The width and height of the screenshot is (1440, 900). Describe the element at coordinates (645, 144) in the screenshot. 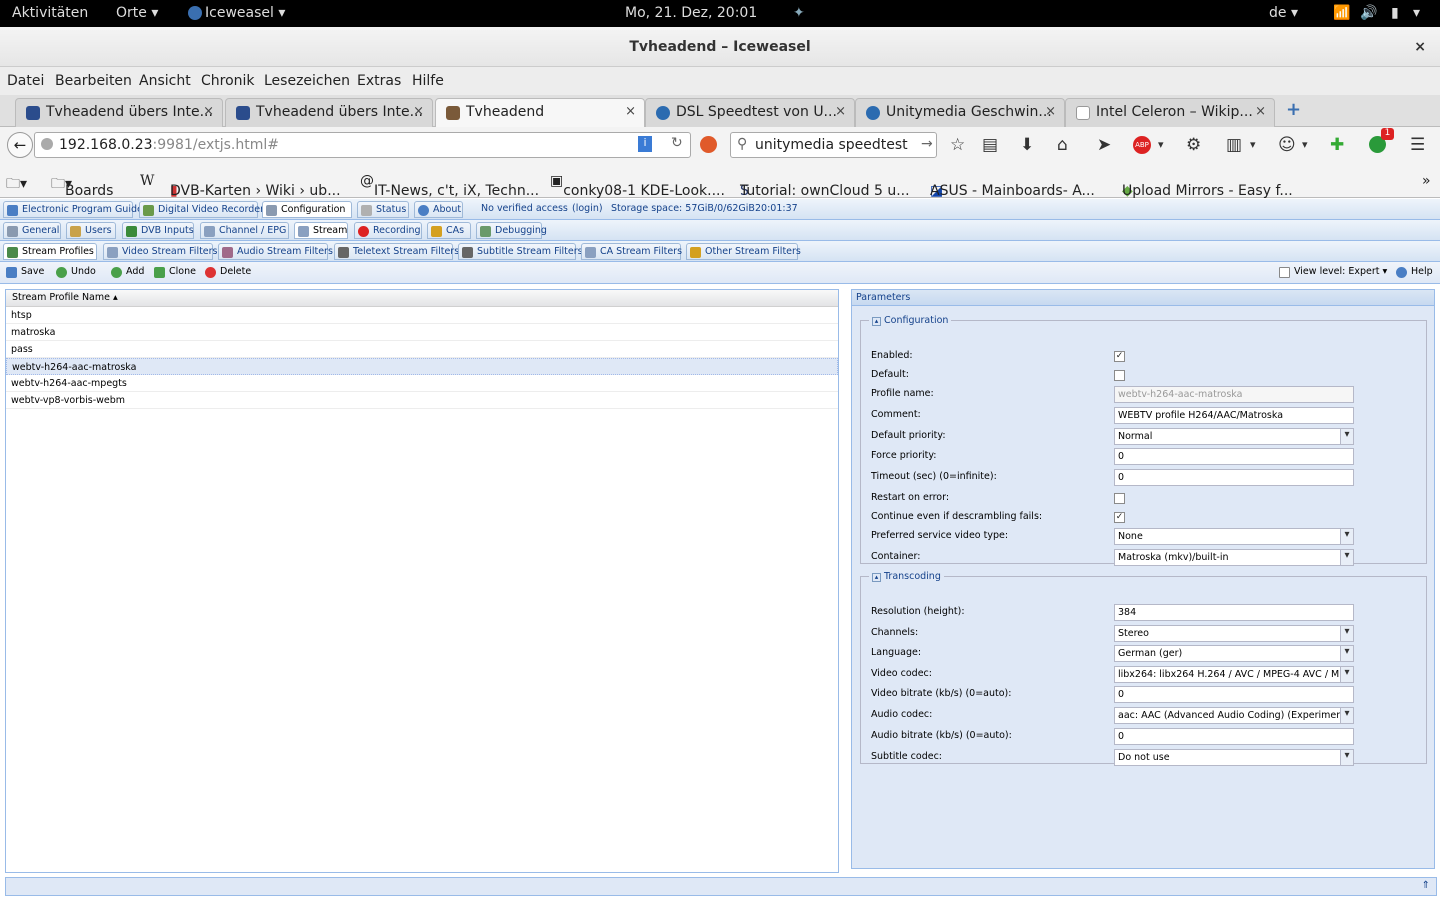

I see `info-icon: i` at that location.